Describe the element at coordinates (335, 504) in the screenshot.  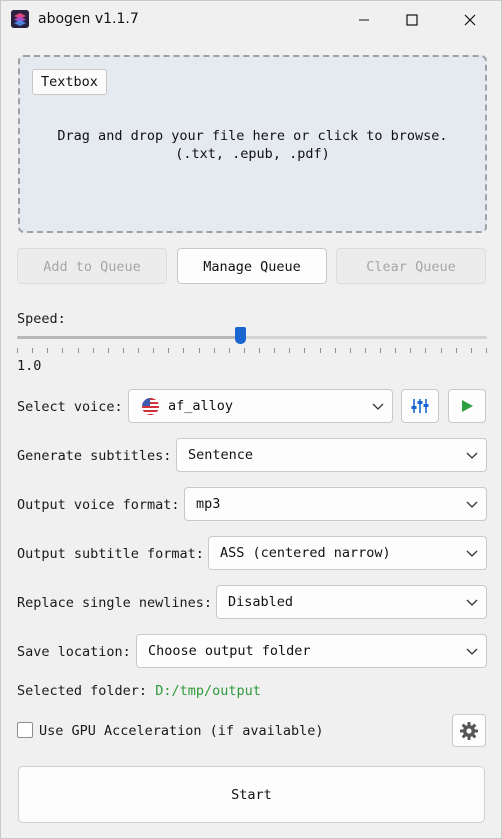
I see `output-voice-format-select: mp3` at that location.